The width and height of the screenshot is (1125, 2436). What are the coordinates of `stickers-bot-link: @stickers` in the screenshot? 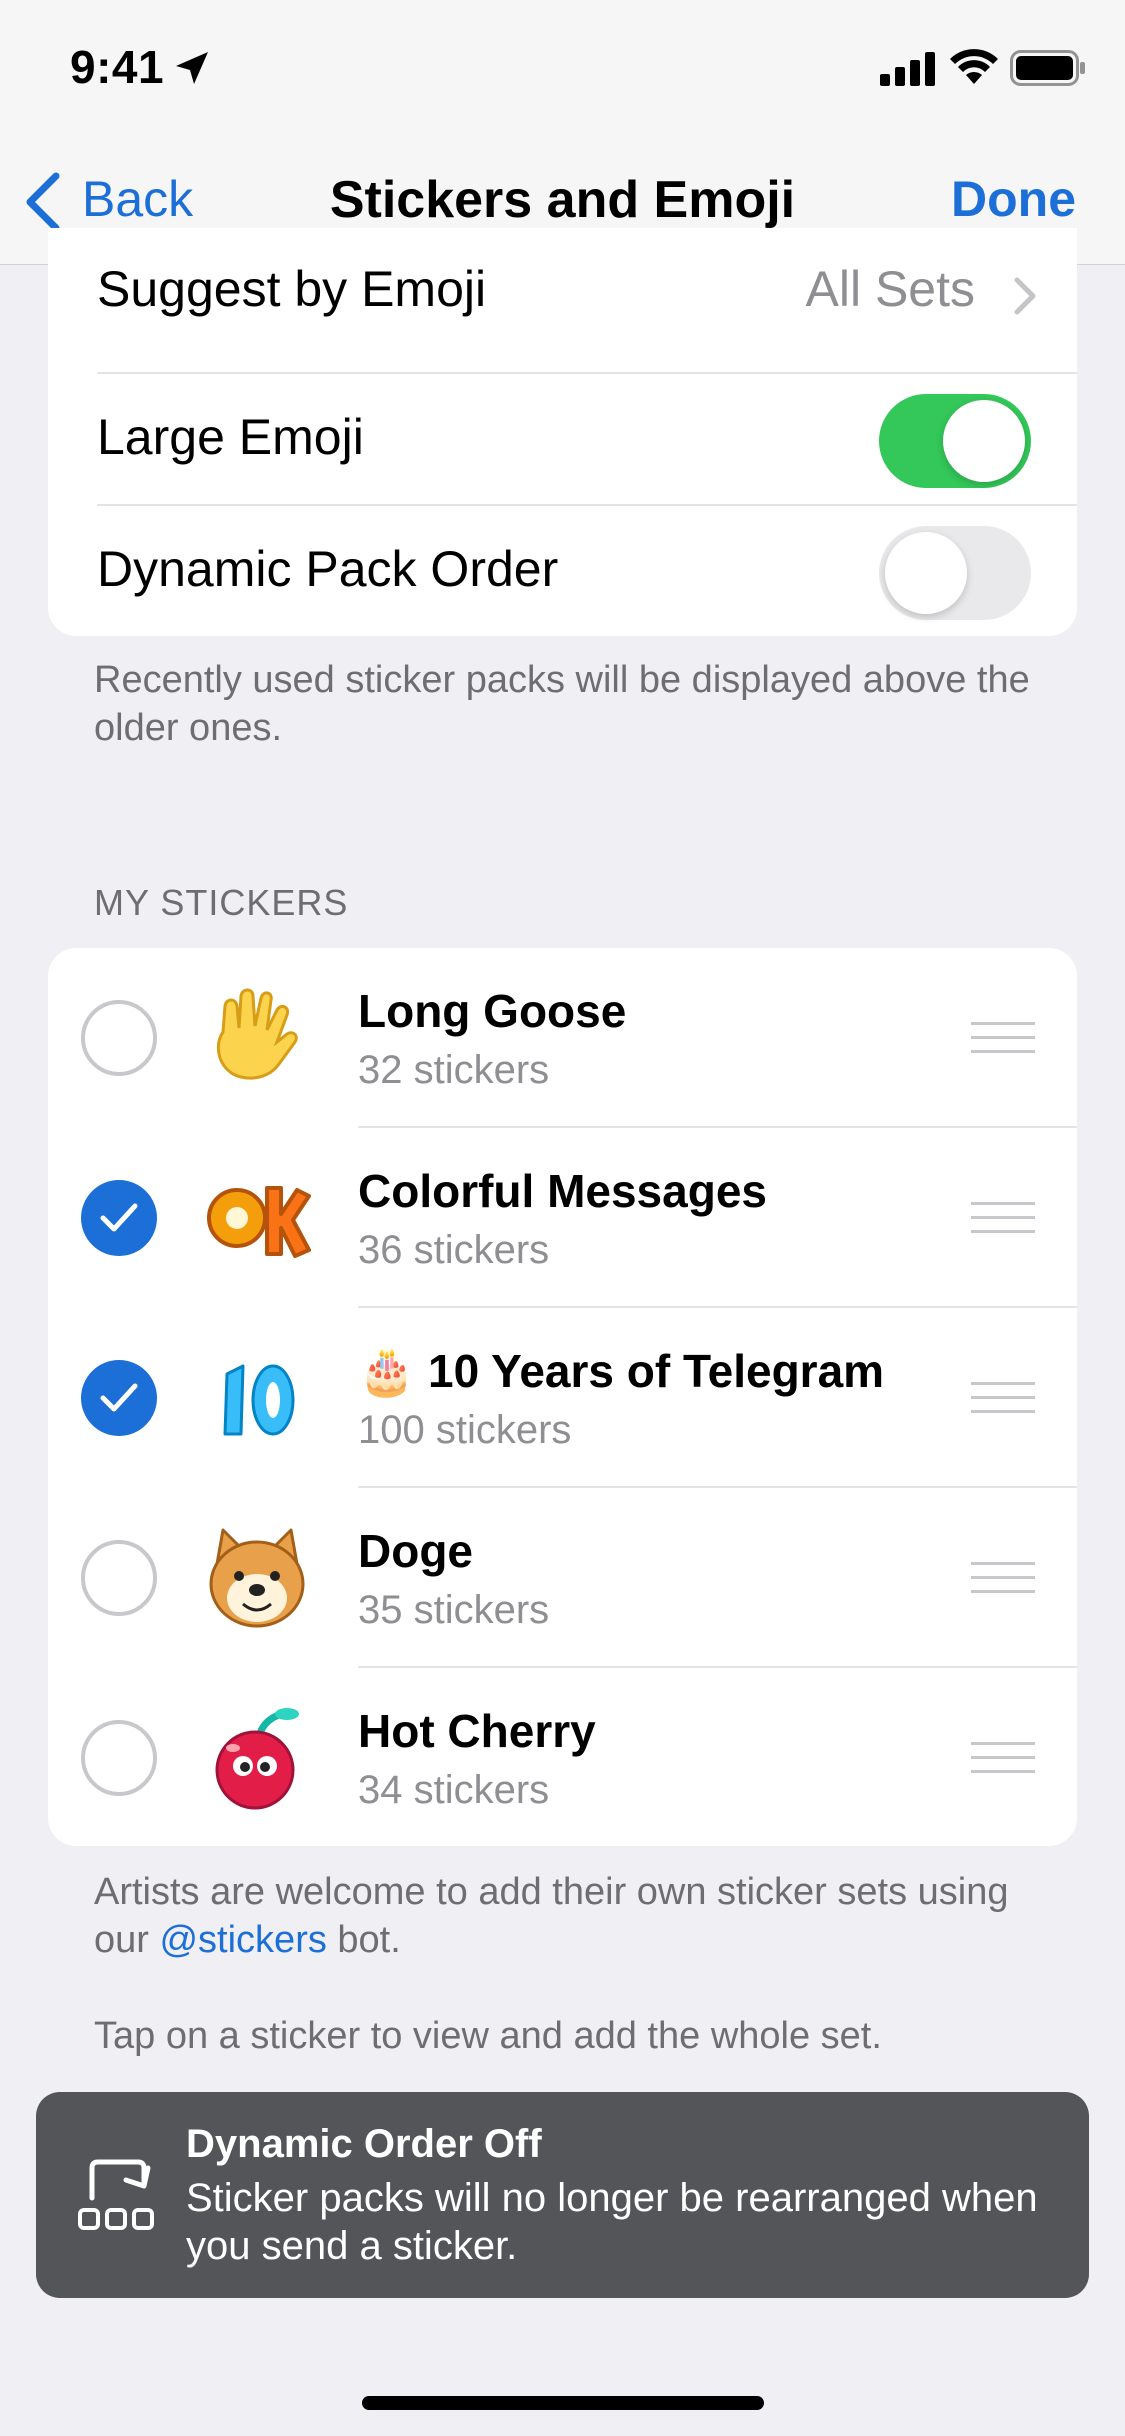 It's located at (242, 1940).